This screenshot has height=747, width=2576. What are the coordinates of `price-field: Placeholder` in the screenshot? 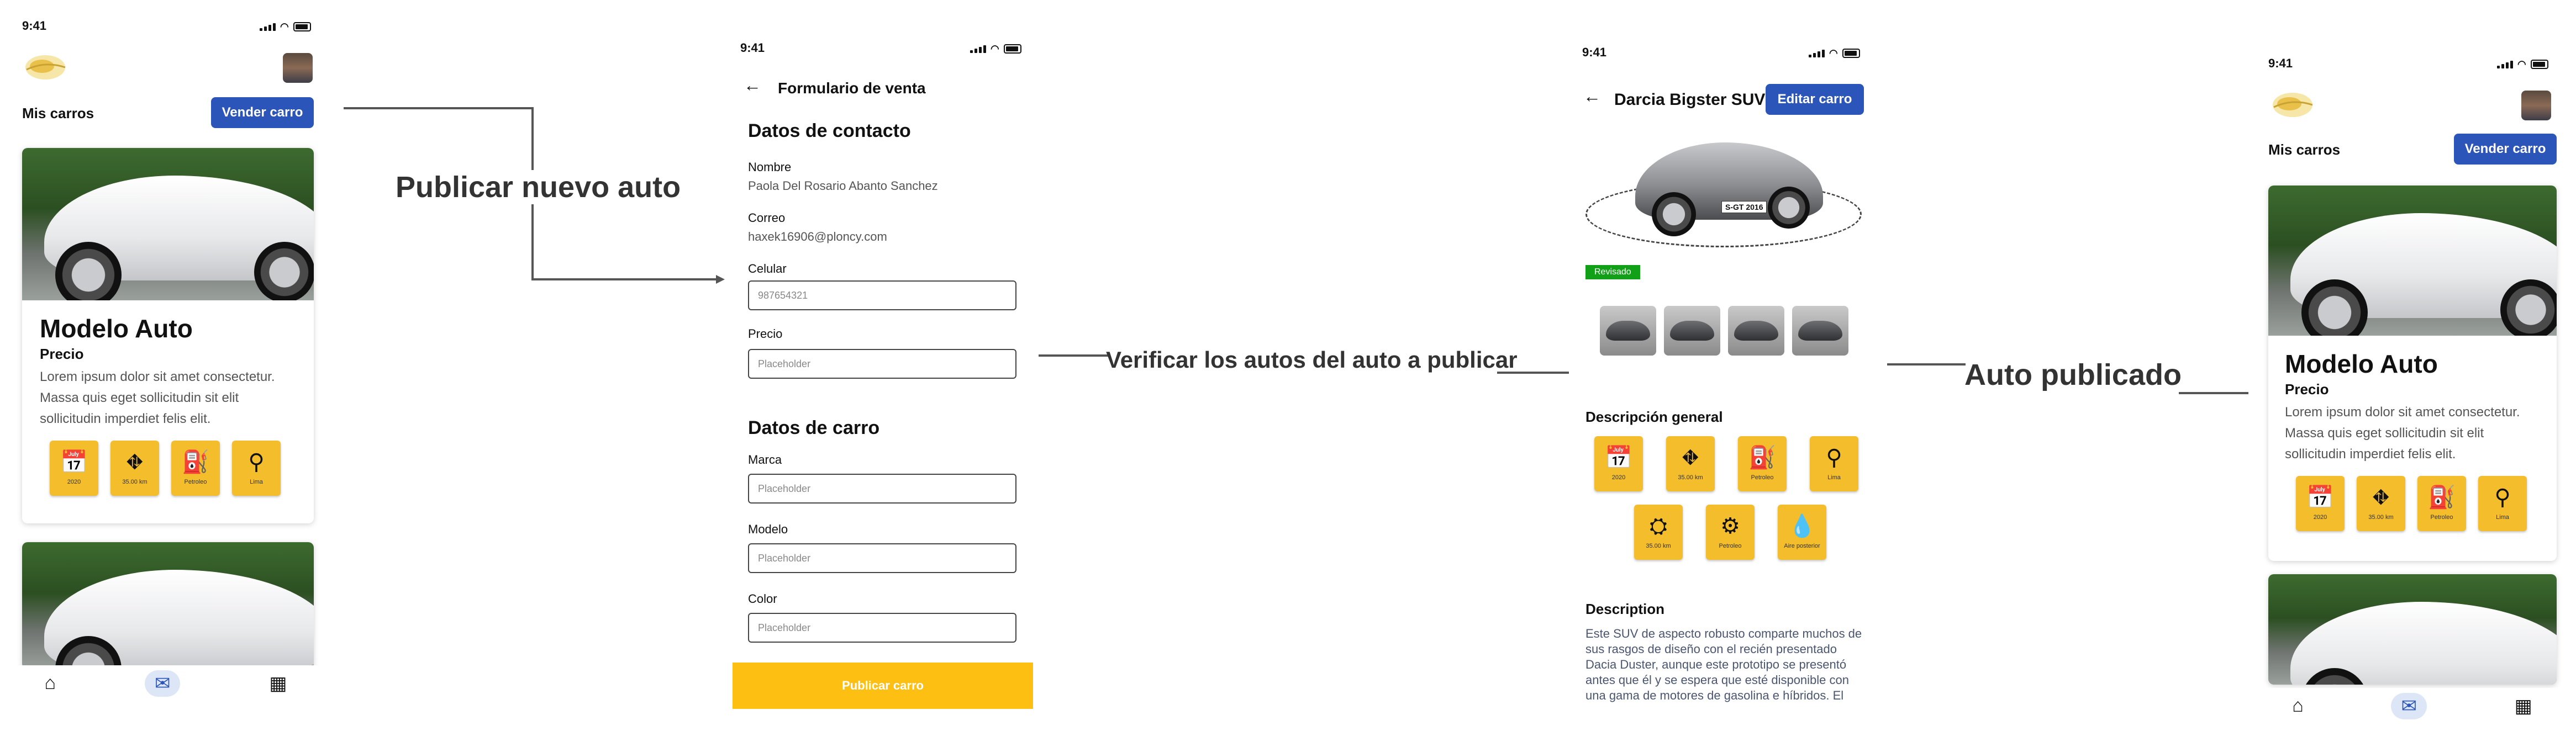 It's located at (882, 364).